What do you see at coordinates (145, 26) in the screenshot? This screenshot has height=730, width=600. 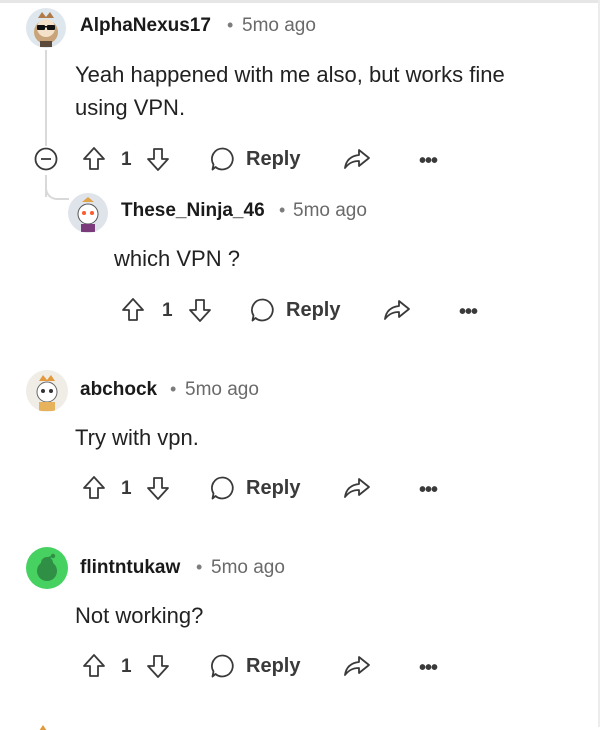 I see `username: AlphaNexus17` at bounding box center [145, 26].